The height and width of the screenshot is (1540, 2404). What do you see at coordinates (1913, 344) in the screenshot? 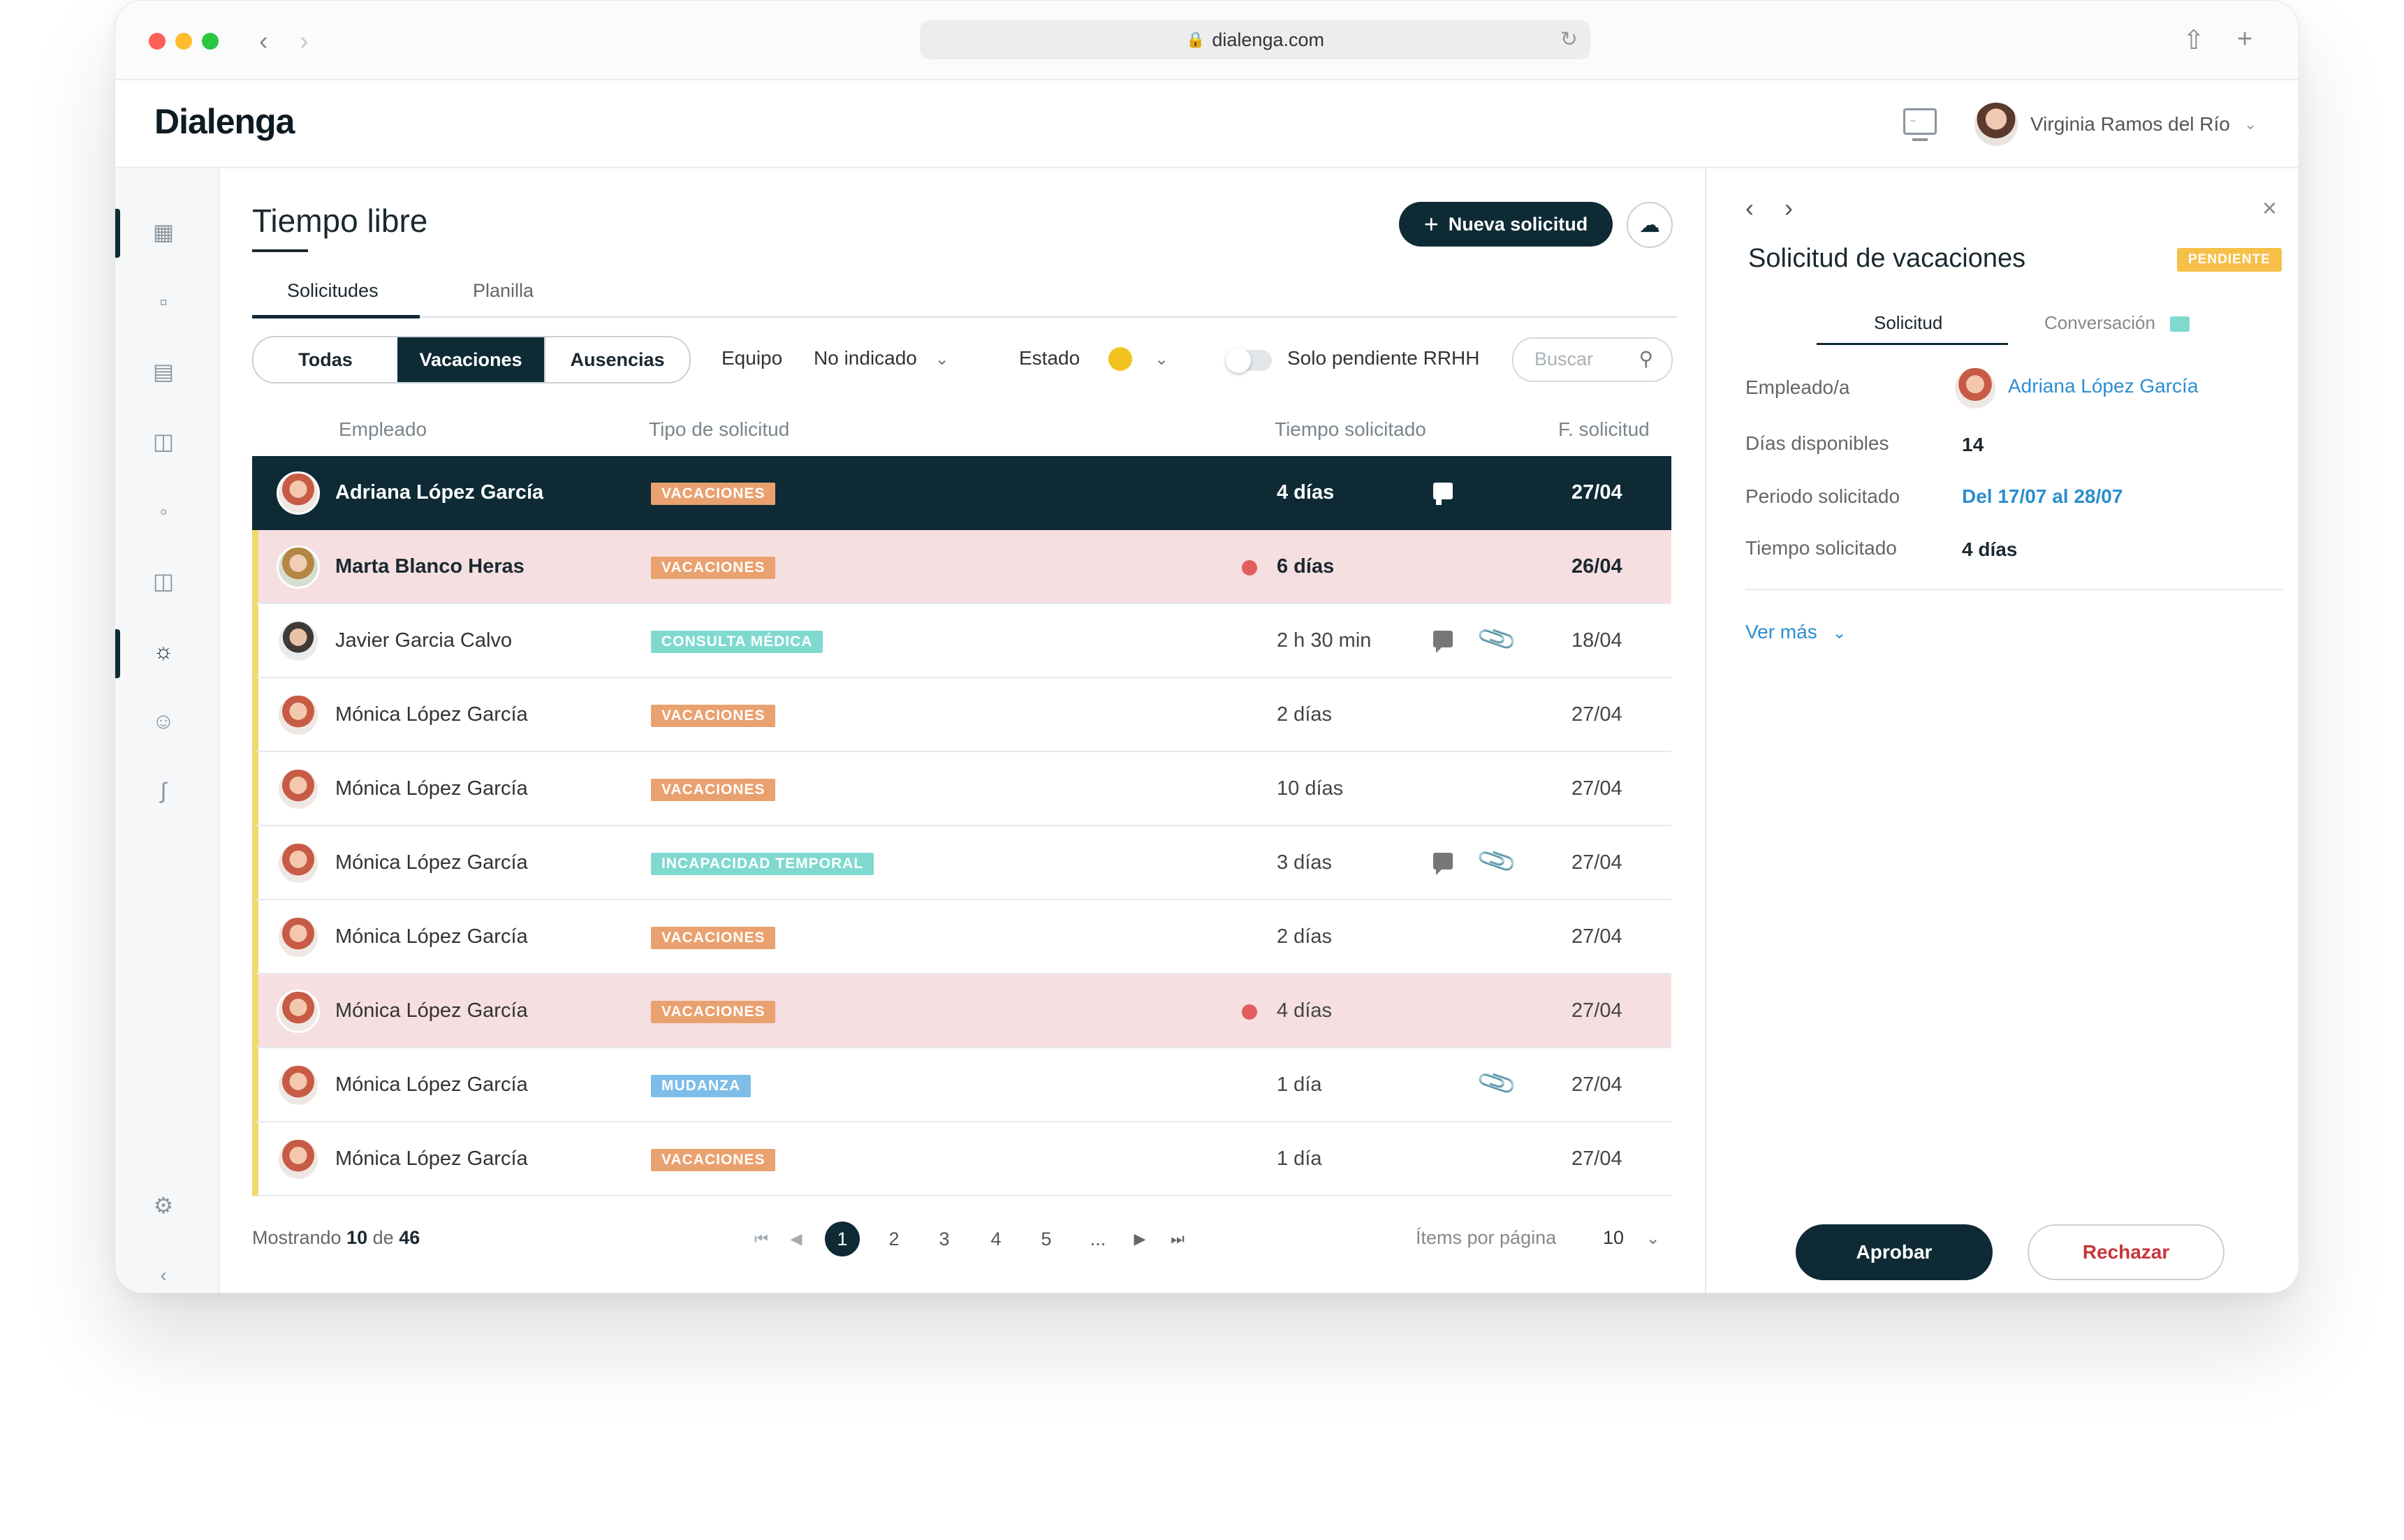
I see `panel-active-tab-indicator` at bounding box center [1913, 344].